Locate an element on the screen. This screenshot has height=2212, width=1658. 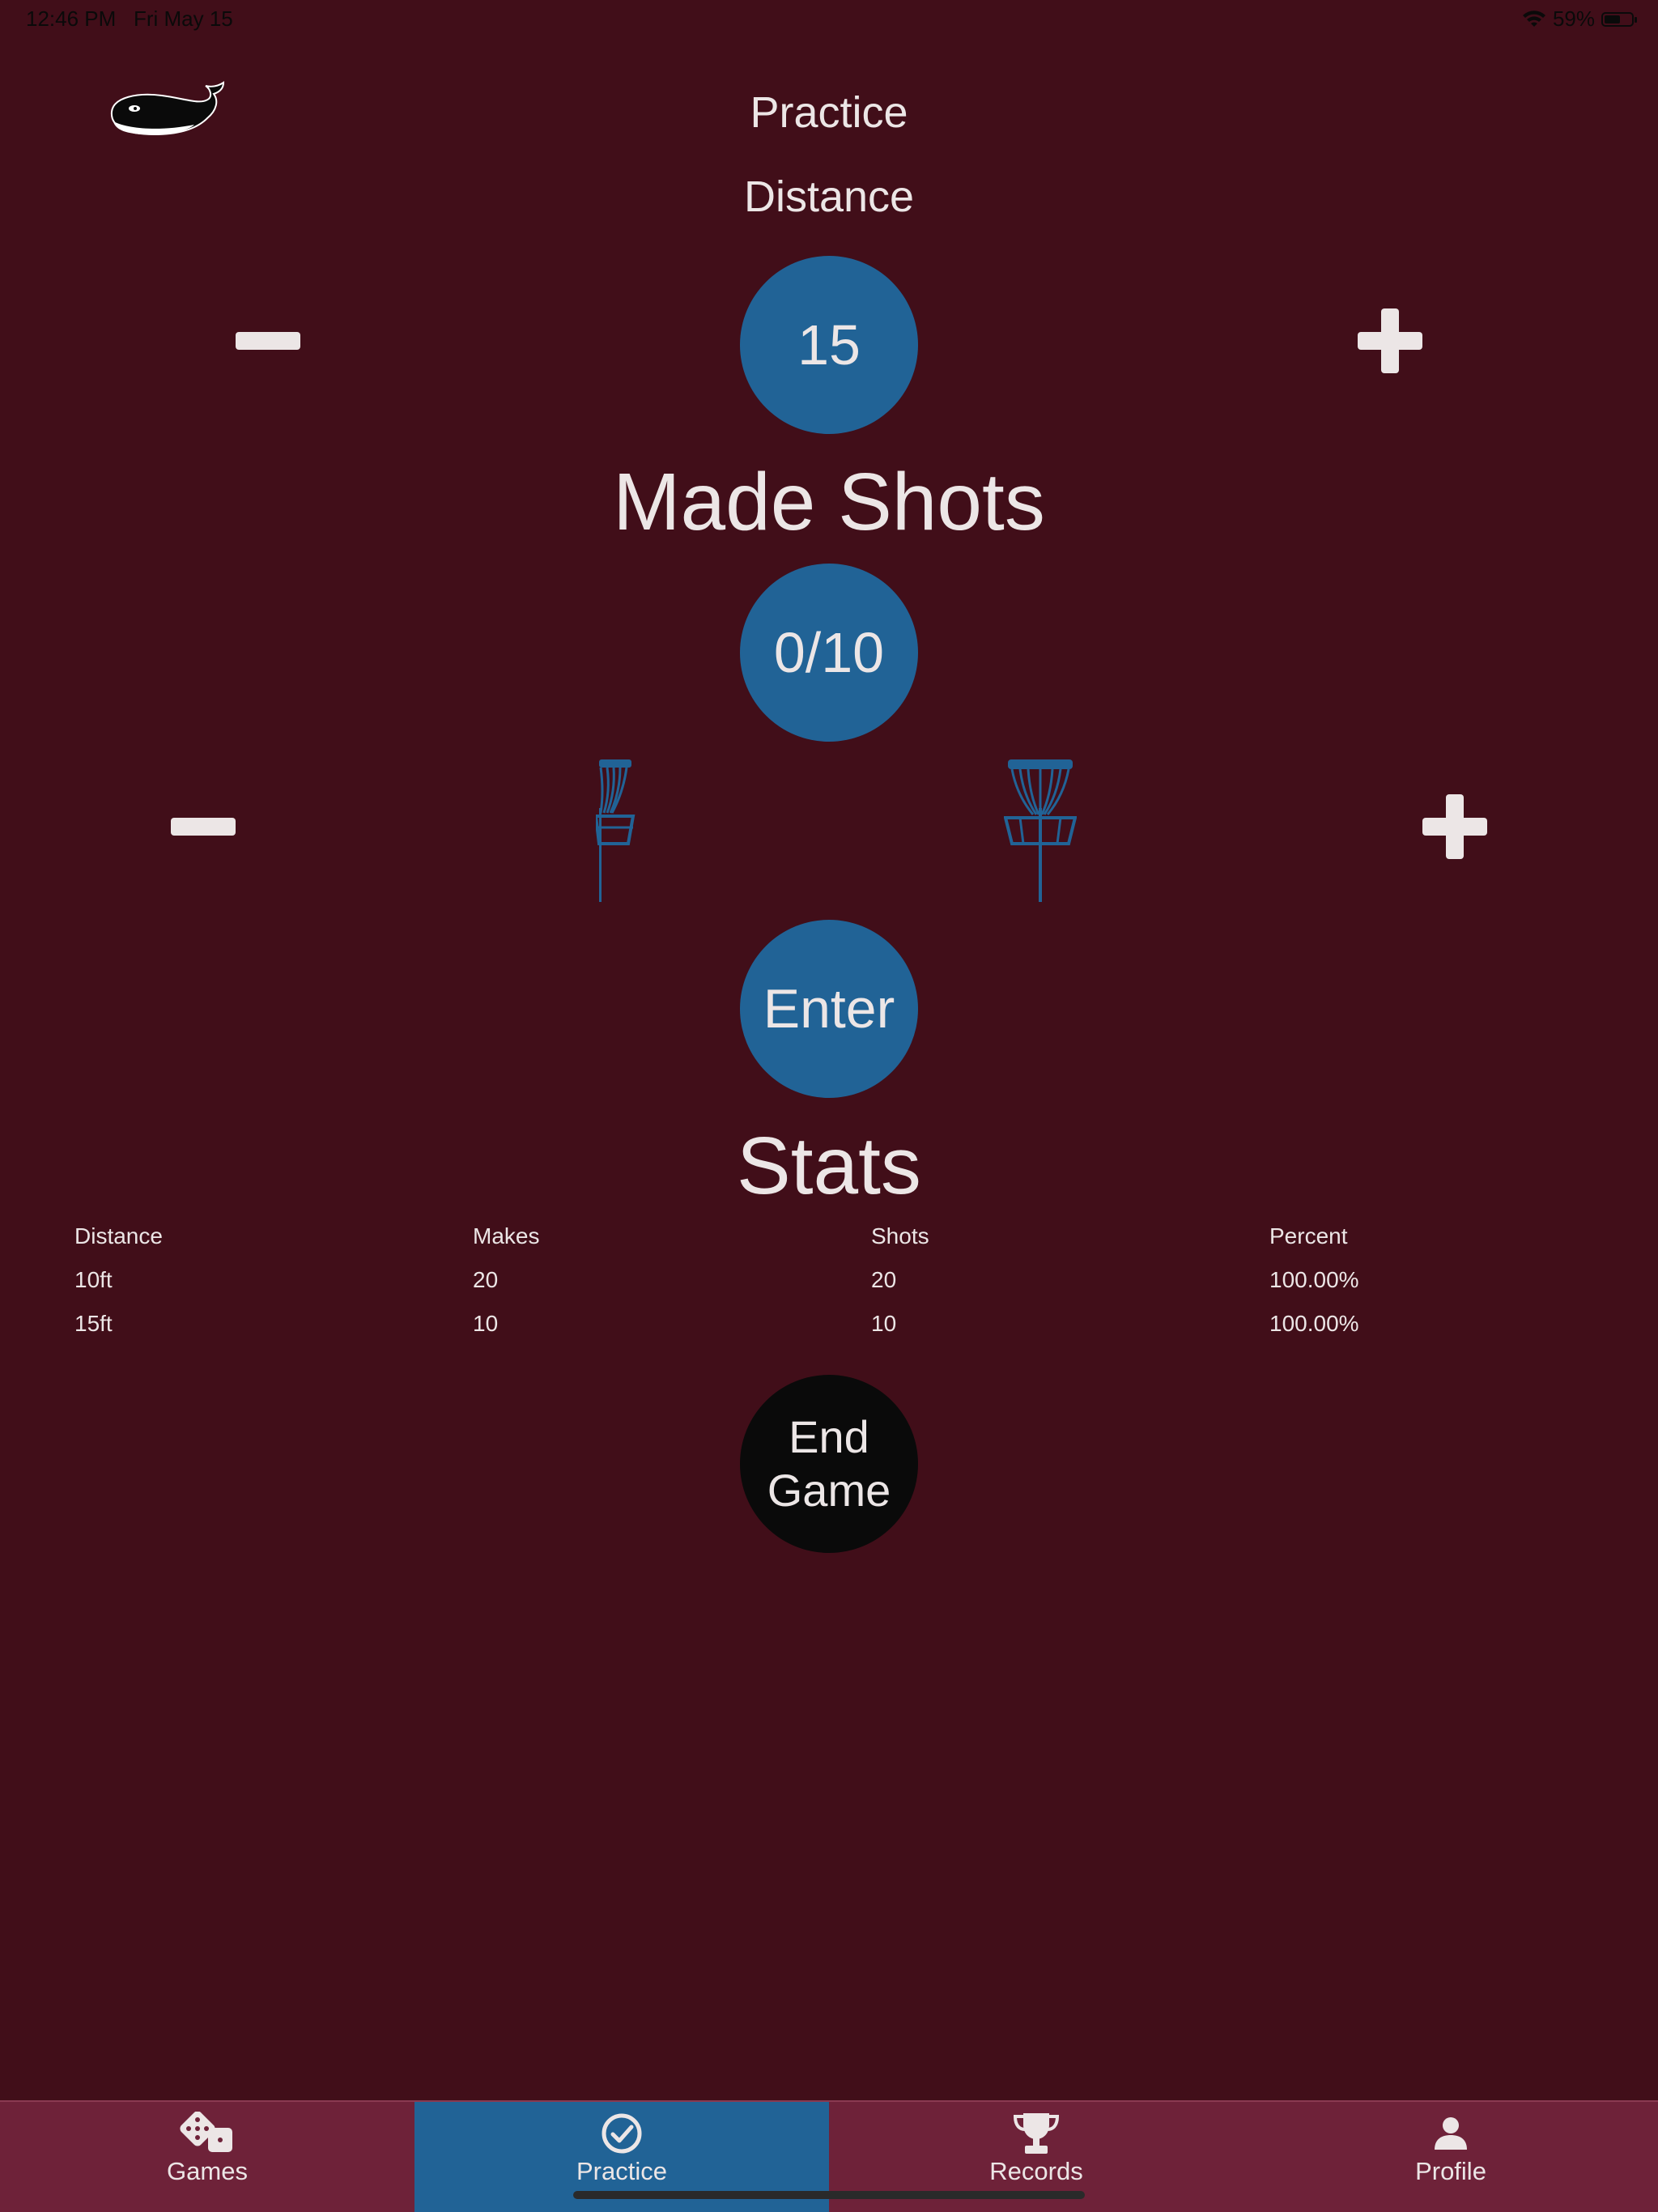
person-icon is located at coordinates (1451, 2133).